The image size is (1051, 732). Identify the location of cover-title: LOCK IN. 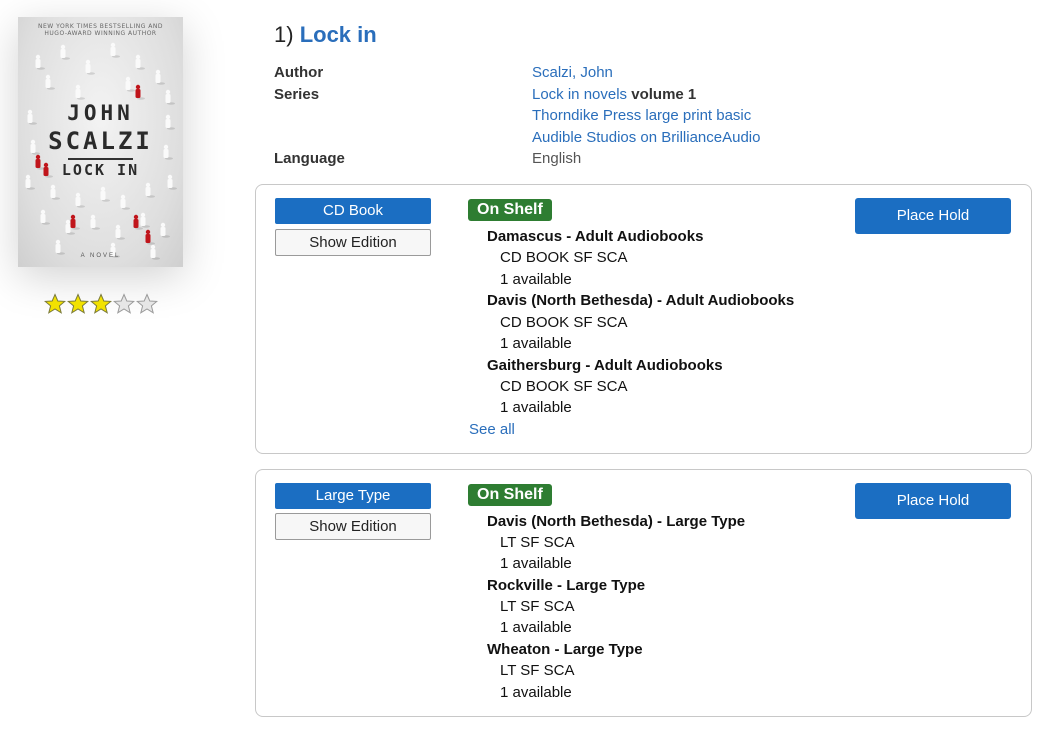
(100, 170).